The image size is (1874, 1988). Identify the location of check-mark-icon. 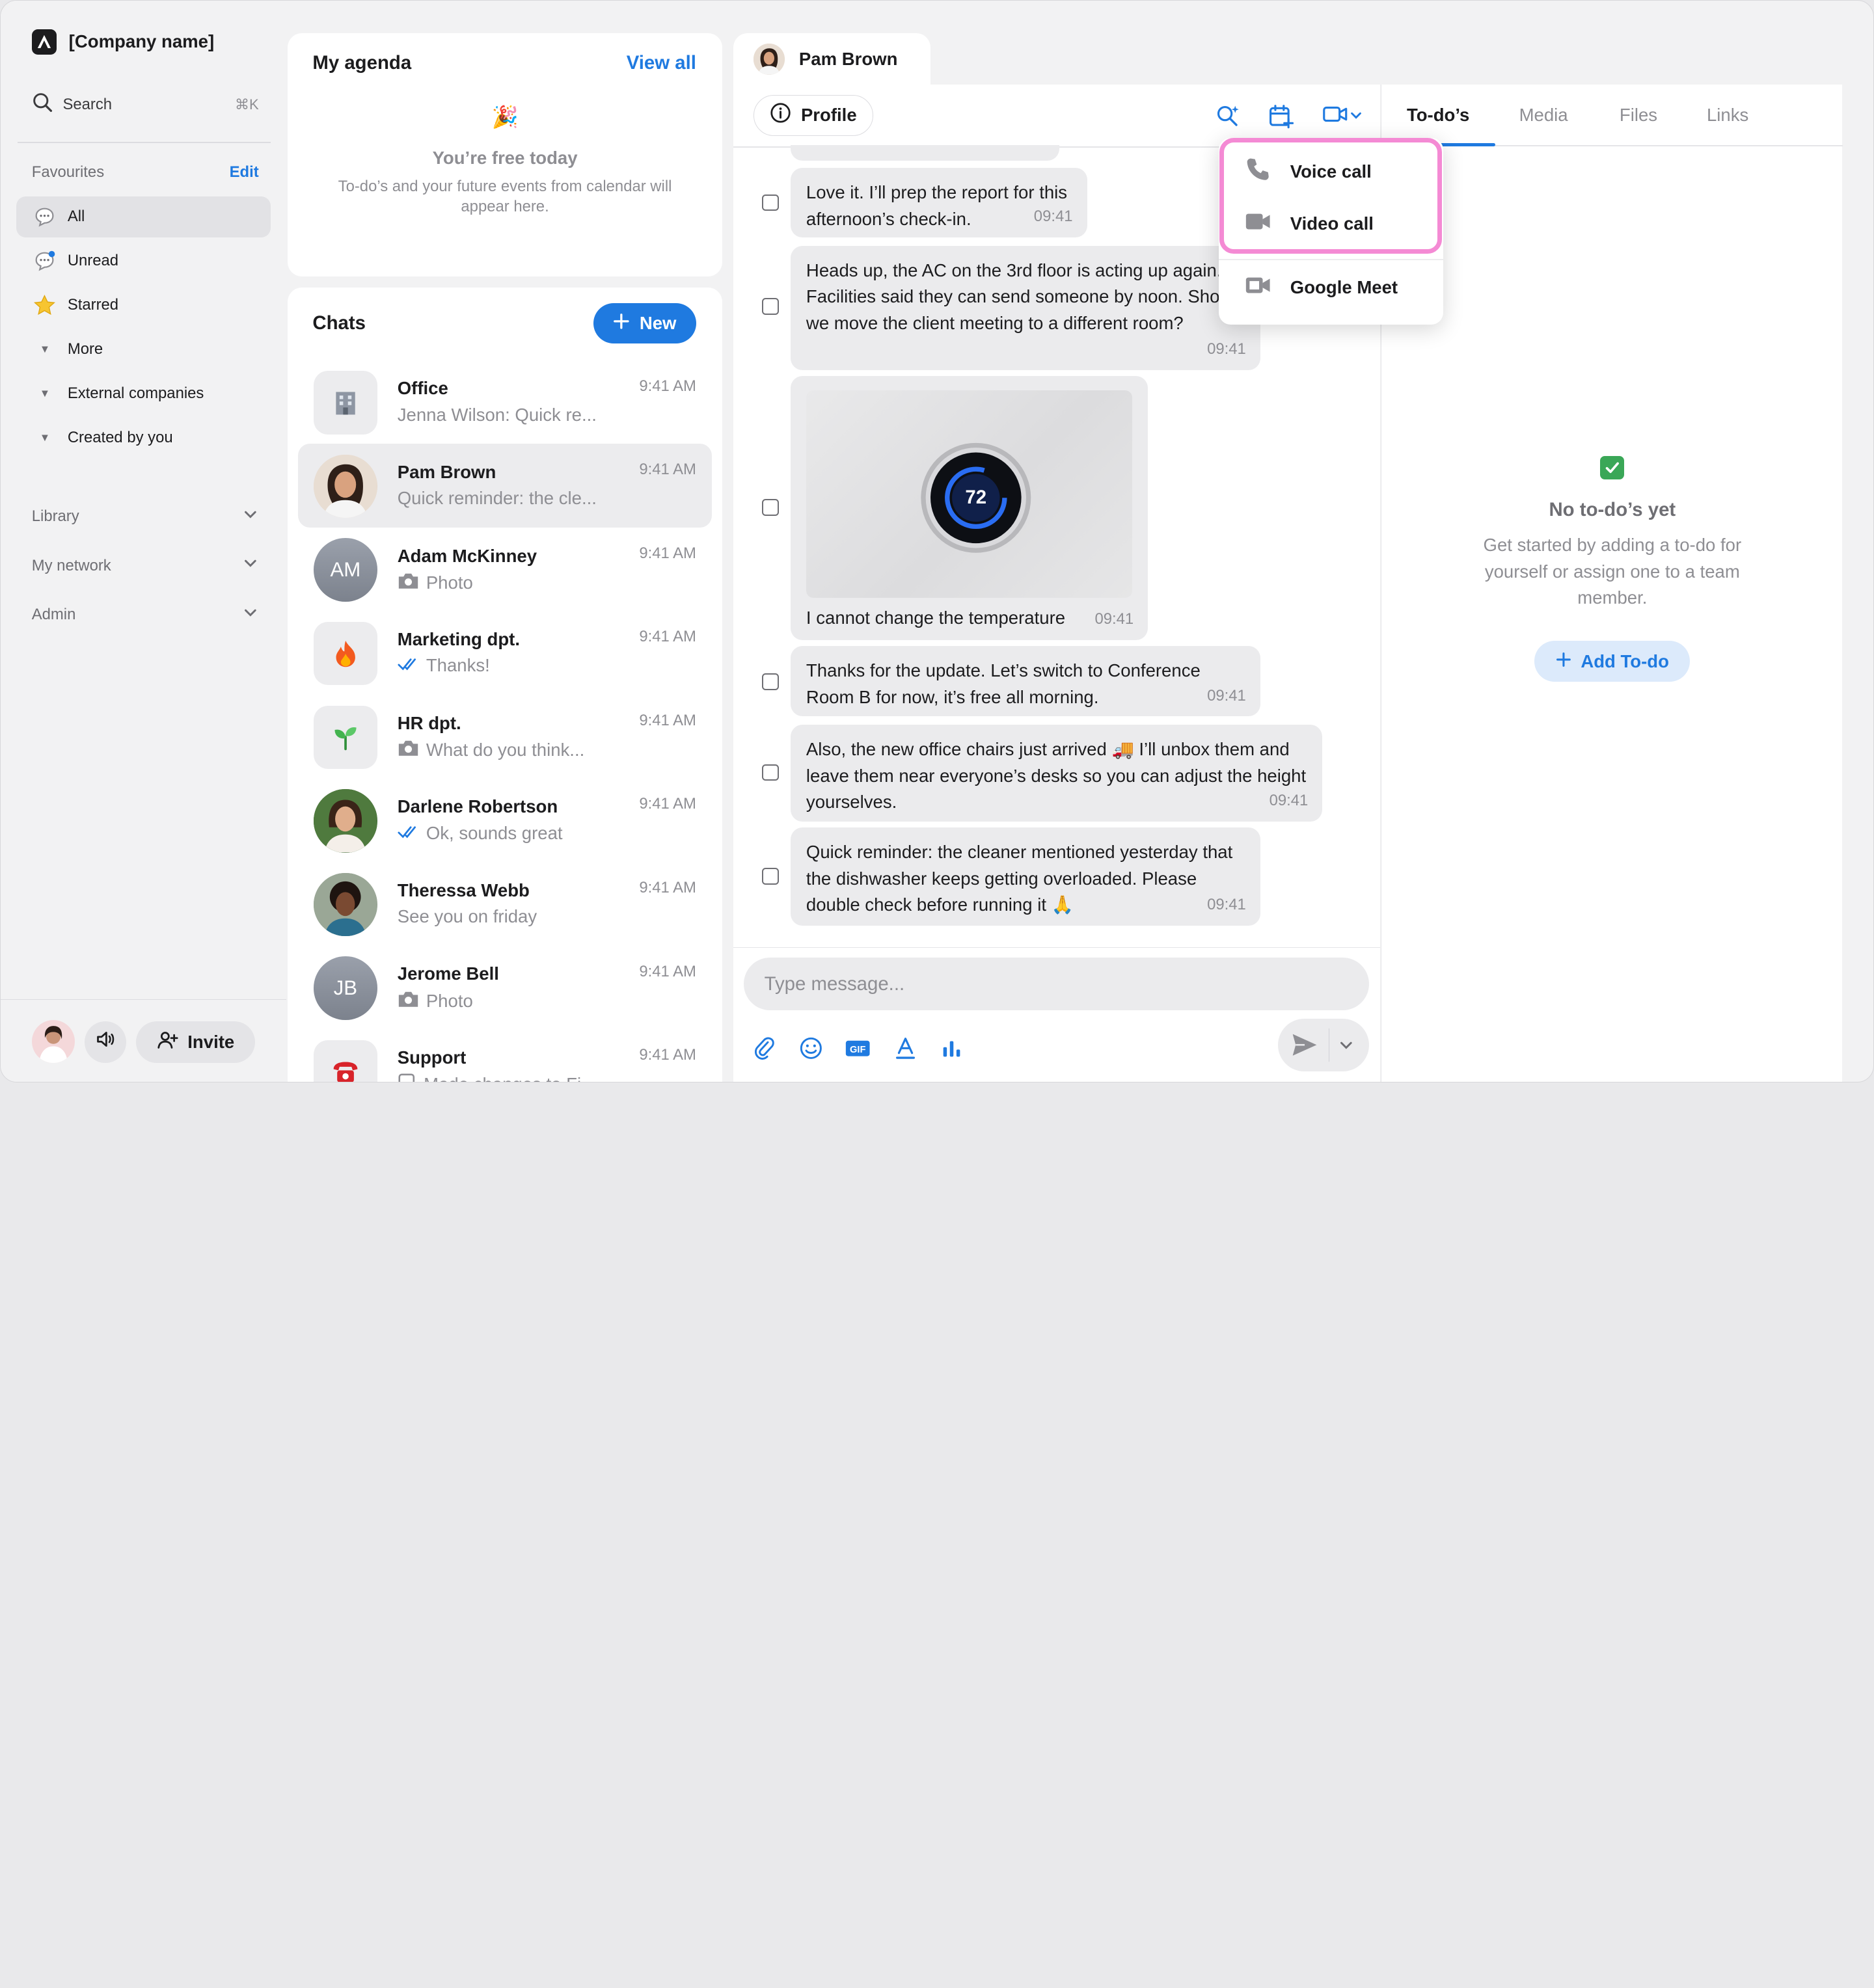
(1613, 467).